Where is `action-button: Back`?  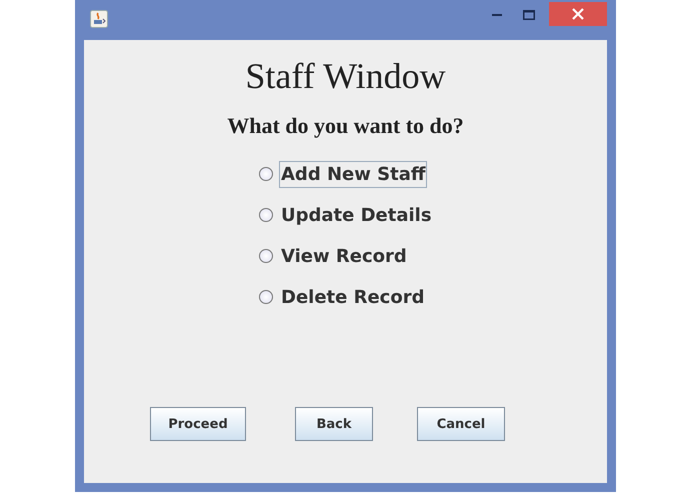
action-button: Back is located at coordinates (334, 424).